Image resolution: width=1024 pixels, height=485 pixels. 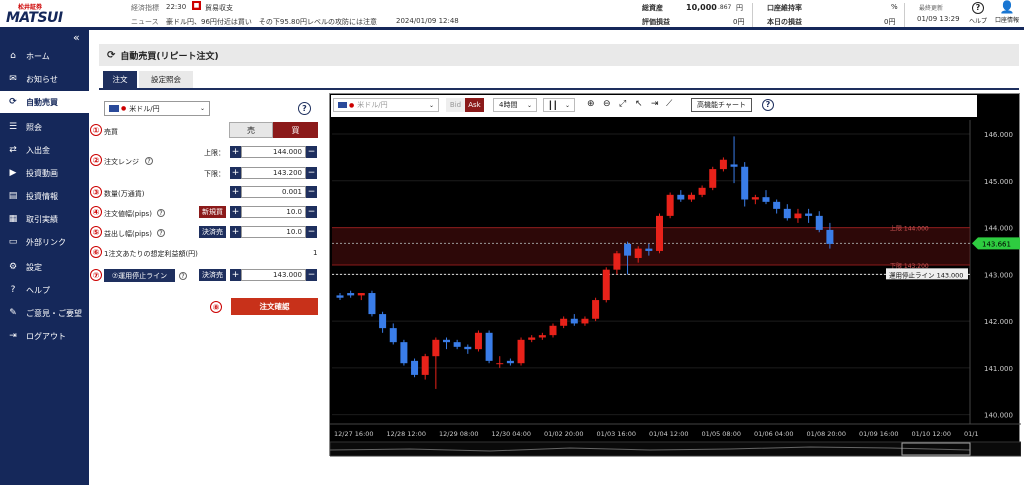 What do you see at coordinates (235, 275) in the screenshot?
I see `stop-plus-button: +` at bounding box center [235, 275].